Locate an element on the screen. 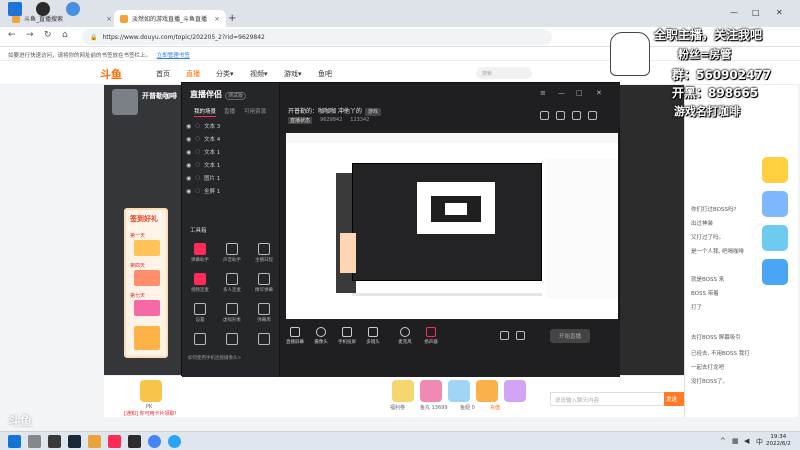 This screenshot has height=450, width=800. forward-icon: → is located at coordinates (30, 35).